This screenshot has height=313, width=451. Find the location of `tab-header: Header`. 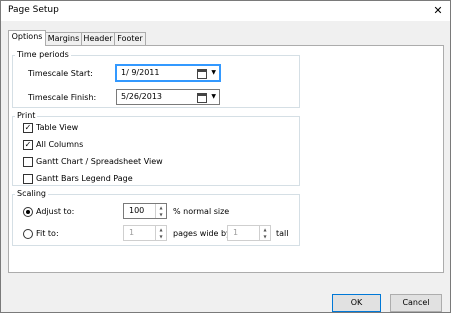

tab-header: Header is located at coordinates (98, 38).